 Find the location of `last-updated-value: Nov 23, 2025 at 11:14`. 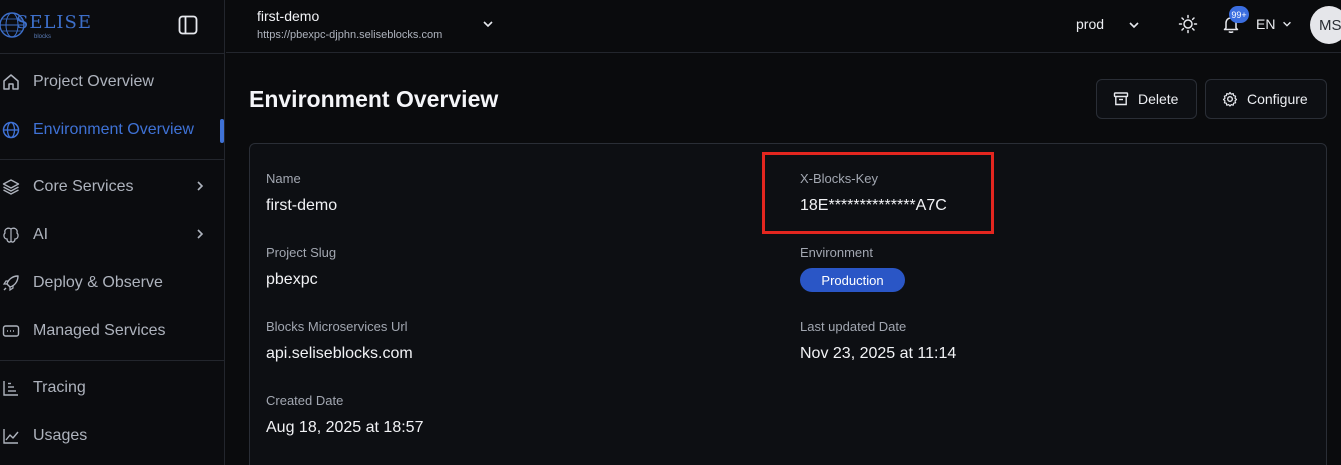

last-updated-value: Nov 23, 2025 at 11:14 is located at coordinates (878, 353).